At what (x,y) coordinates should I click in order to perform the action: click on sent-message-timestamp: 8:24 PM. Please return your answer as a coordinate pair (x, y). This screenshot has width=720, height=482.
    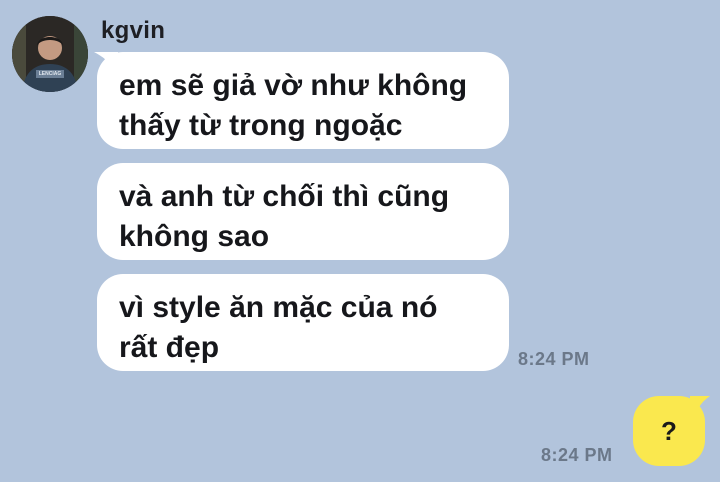
    Looking at the image, I should click on (577, 455).